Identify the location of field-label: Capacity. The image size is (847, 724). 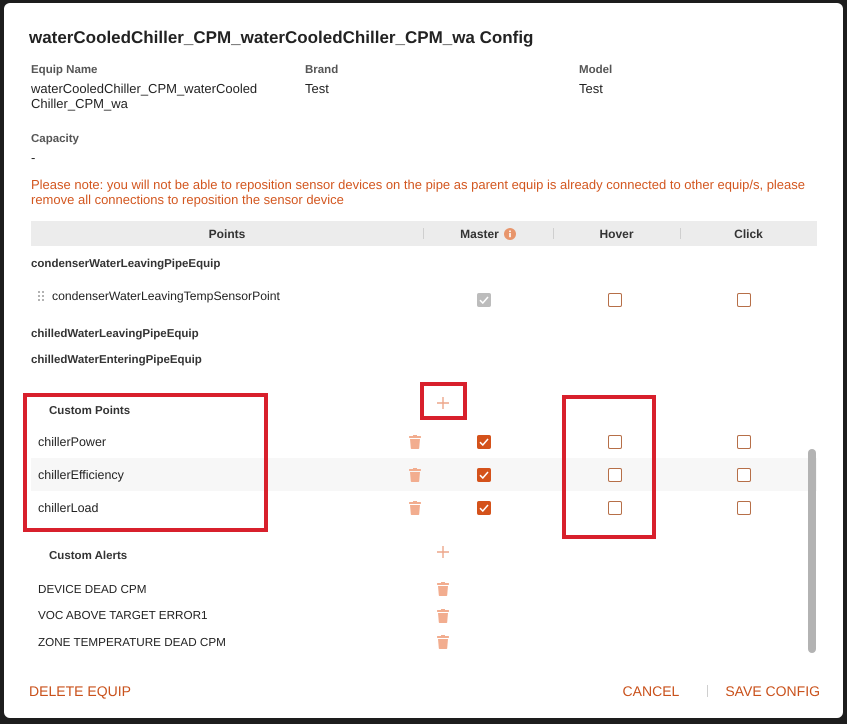
(55, 139).